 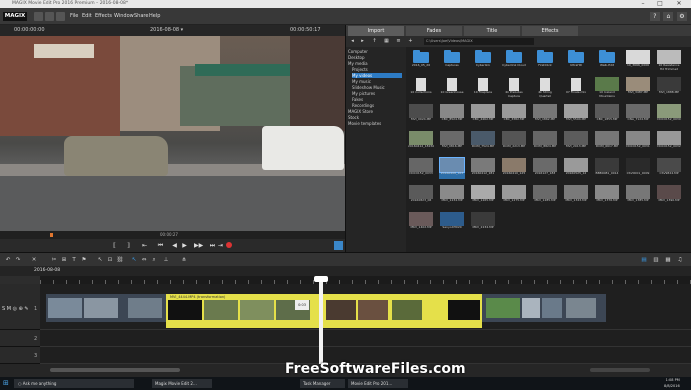 What do you see at coordinates (229, 245) in the screenshot?
I see `record-button` at bounding box center [229, 245].